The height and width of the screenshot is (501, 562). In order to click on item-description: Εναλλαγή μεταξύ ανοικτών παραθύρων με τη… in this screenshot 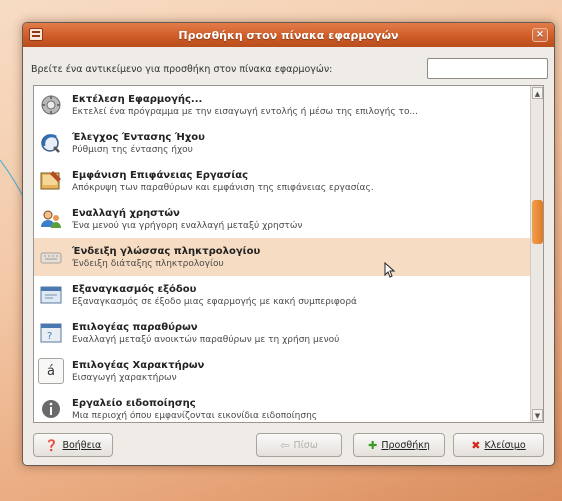, I will do `click(206, 339)`.